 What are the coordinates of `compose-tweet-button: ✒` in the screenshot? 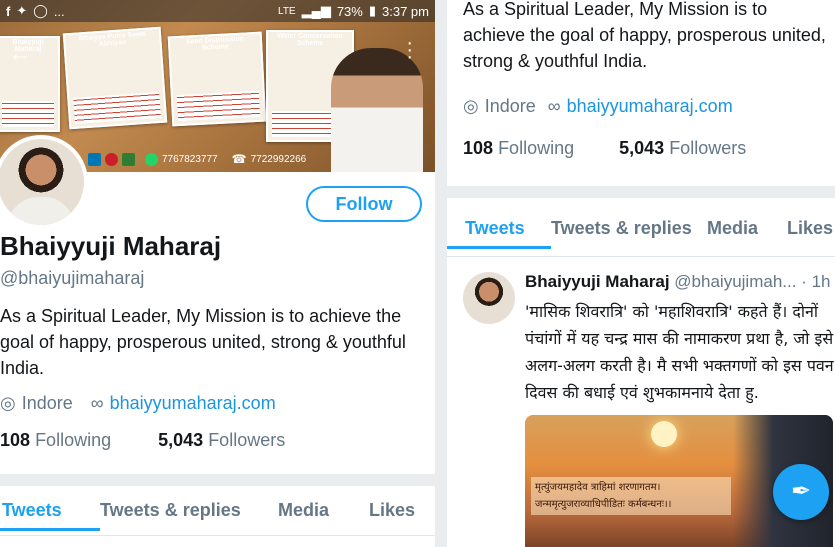 It's located at (801, 492).